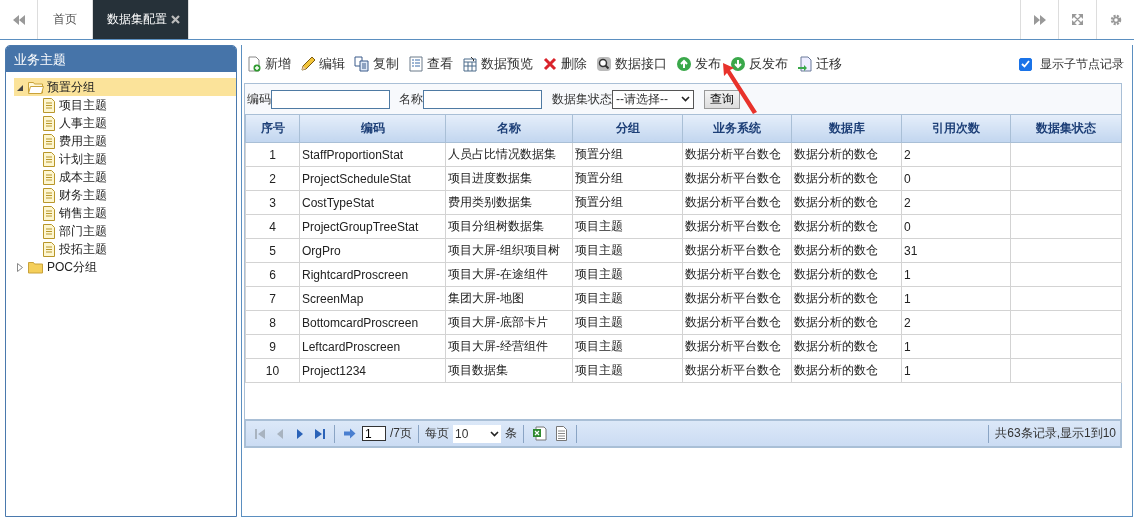 This screenshot has width=1134, height=522. Describe the element at coordinates (956, 129) in the screenshot. I see `column-header: 引用次数` at that location.